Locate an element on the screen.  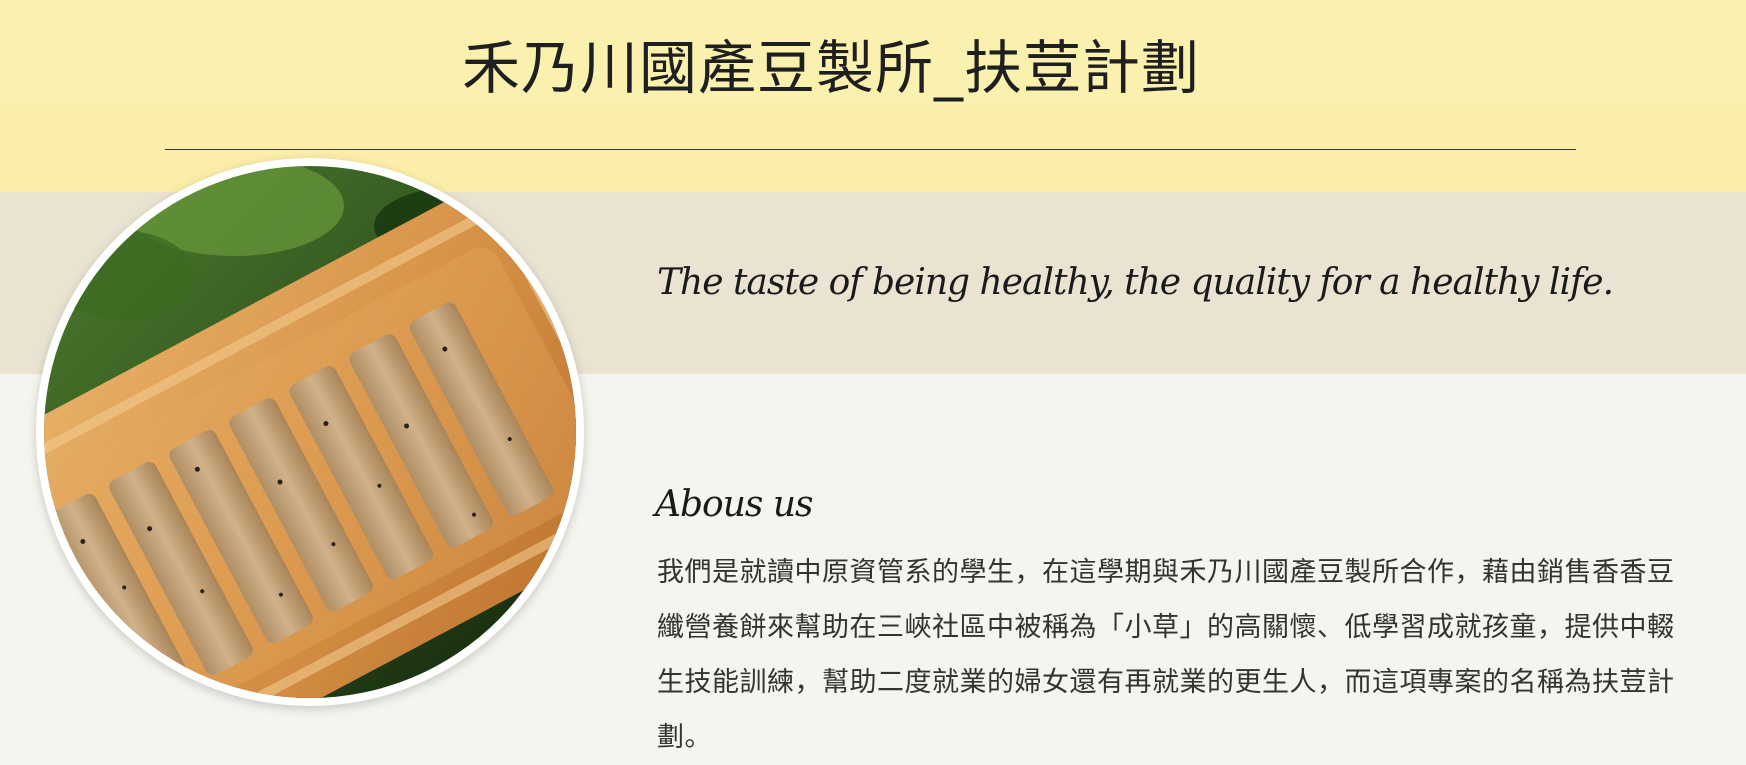
header-divider is located at coordinates (870, 149).